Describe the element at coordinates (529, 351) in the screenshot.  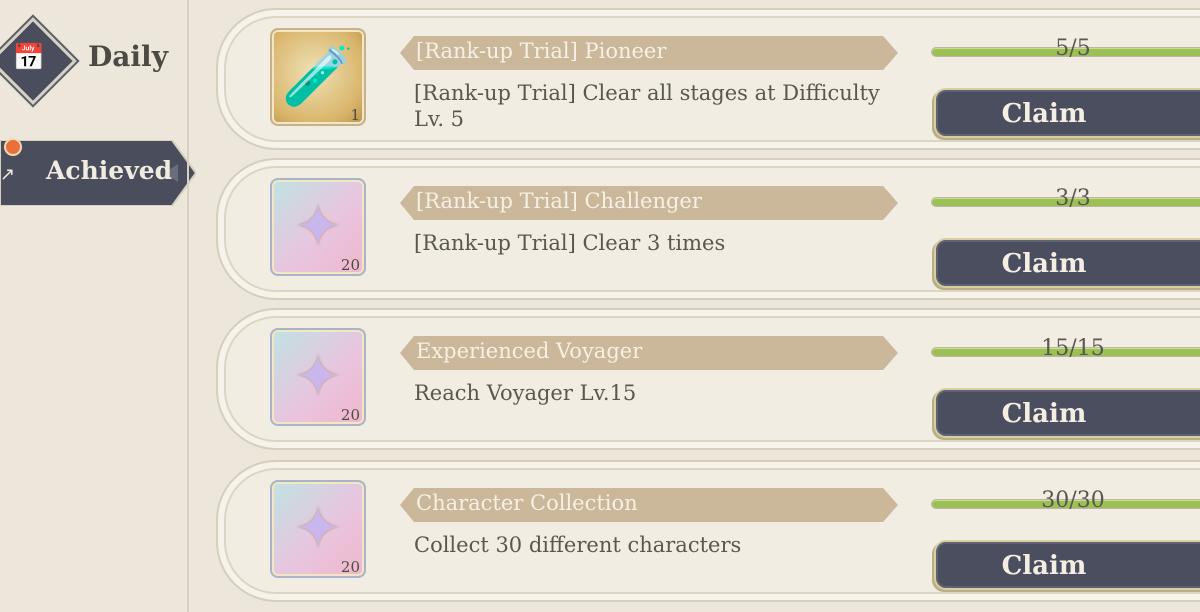
I see `mission-title: Experienced Voyager` at that location.